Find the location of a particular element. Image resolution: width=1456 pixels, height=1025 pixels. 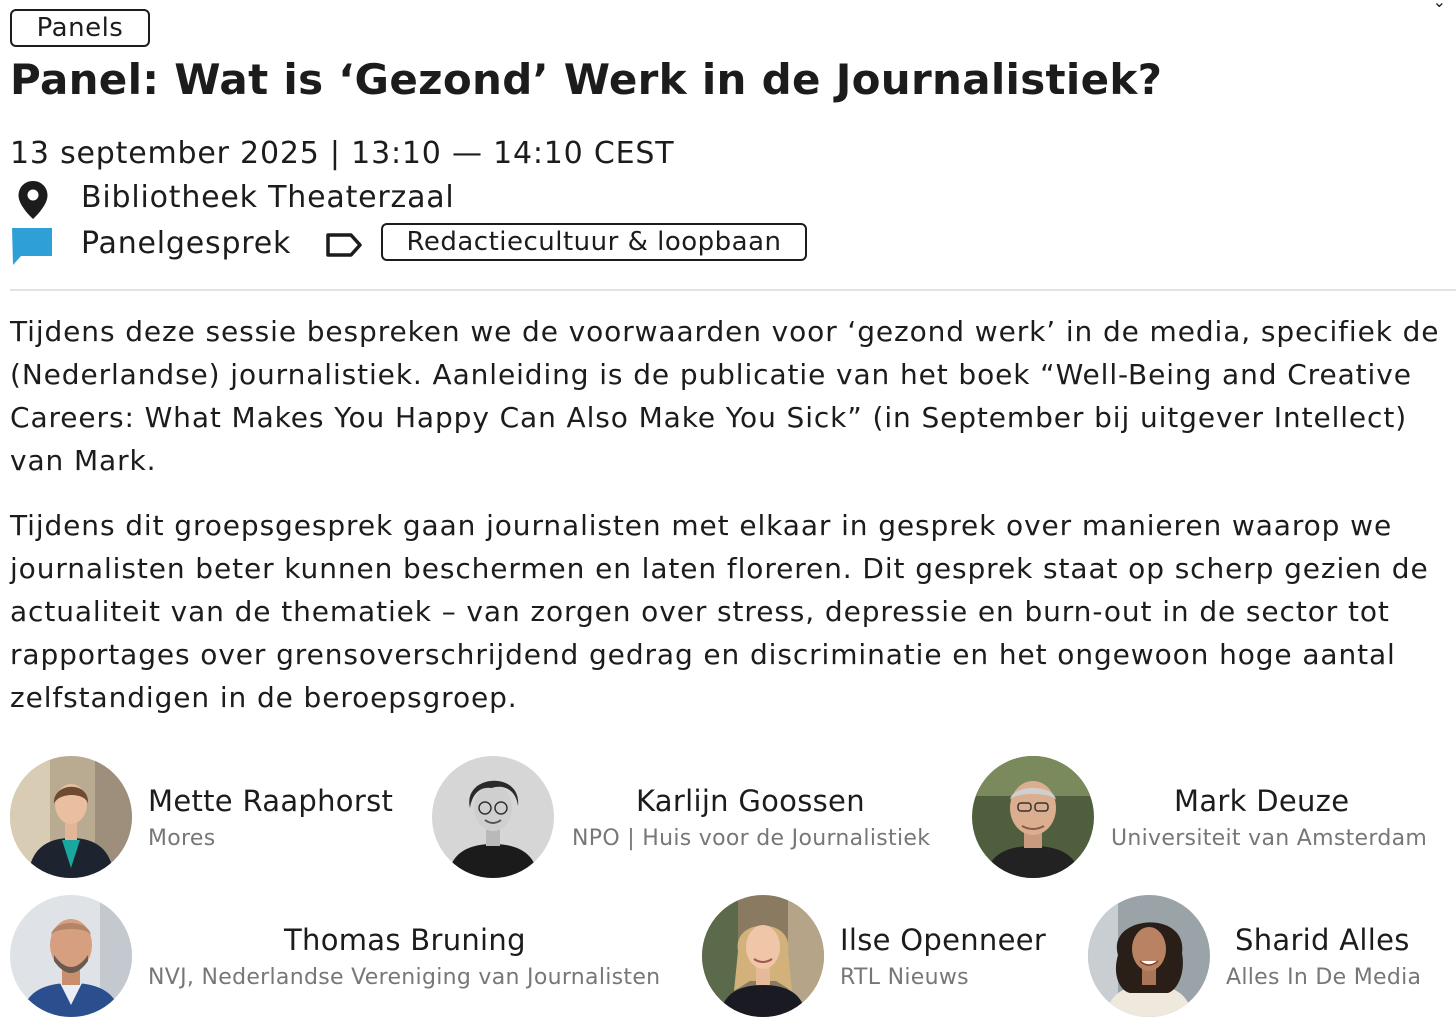

speaker-avatar-karlijn-goossen is located at coordinates (493, 817).